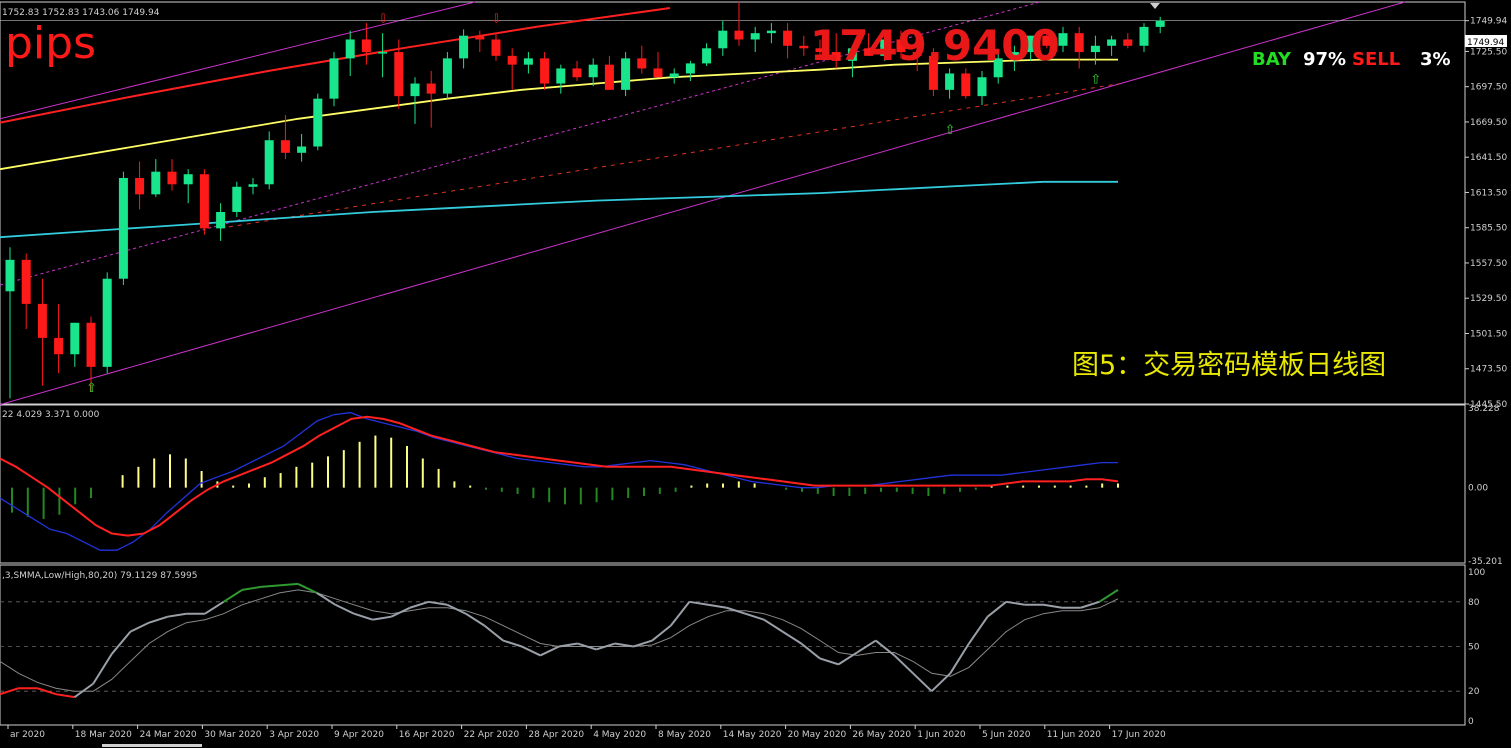  What do you see at coordinates (427, 735) in the screenshot?
I see `x-tick-label: 16 Apr 2020` at bounding box center [427, 735].